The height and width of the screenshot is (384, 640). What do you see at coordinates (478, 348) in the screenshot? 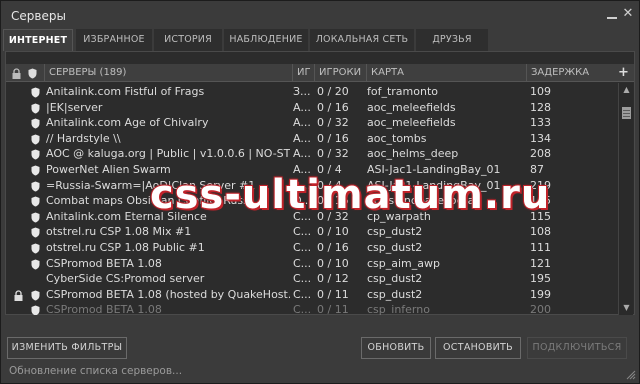
I see `stop-button: ОСТАНОВИТЬ` at bounding box center [478, 348].